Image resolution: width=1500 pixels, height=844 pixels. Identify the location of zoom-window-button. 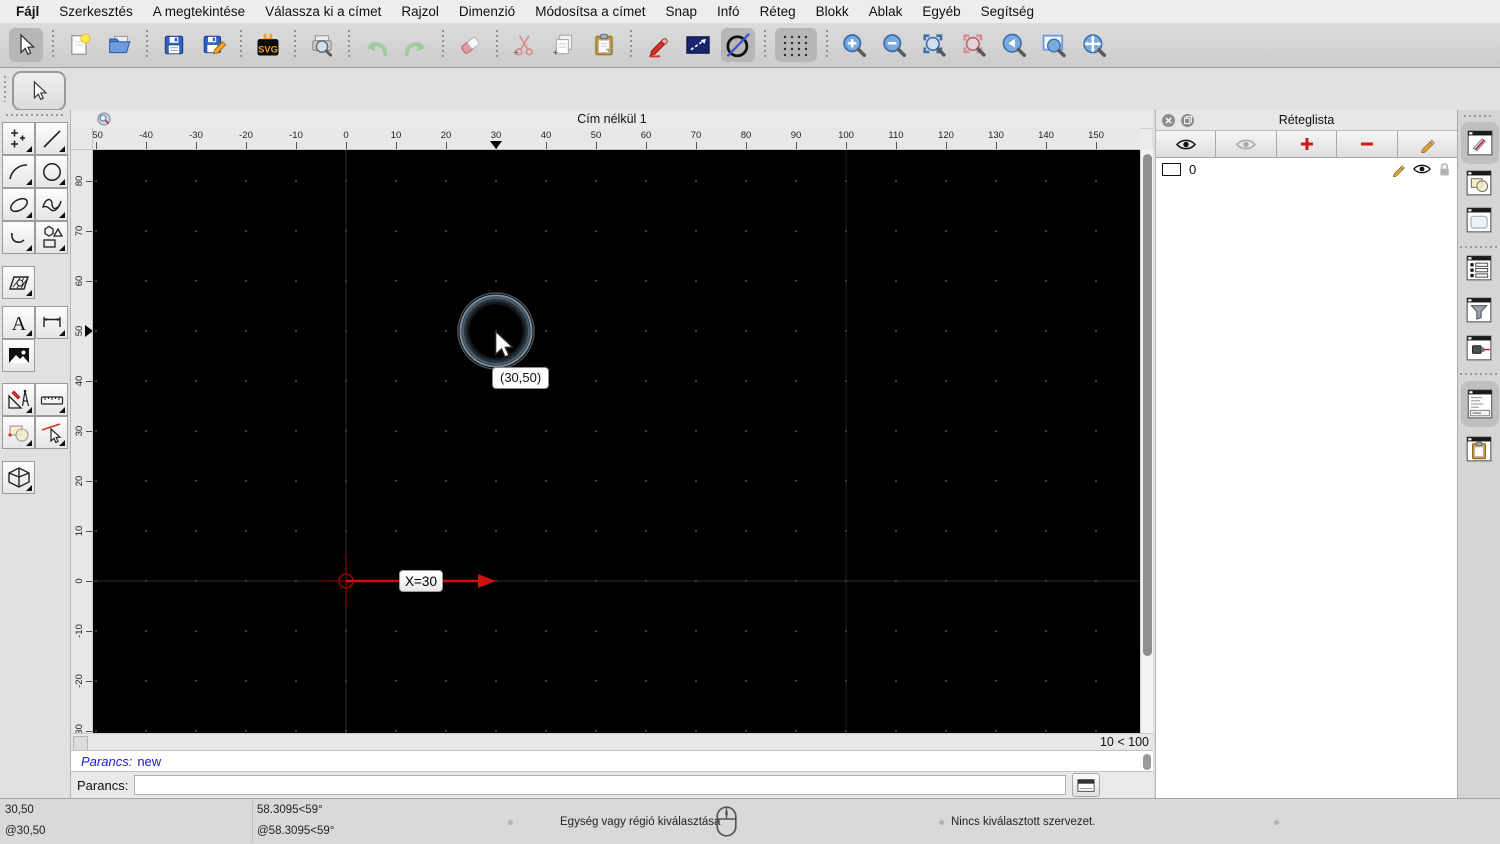
(1054, 45).